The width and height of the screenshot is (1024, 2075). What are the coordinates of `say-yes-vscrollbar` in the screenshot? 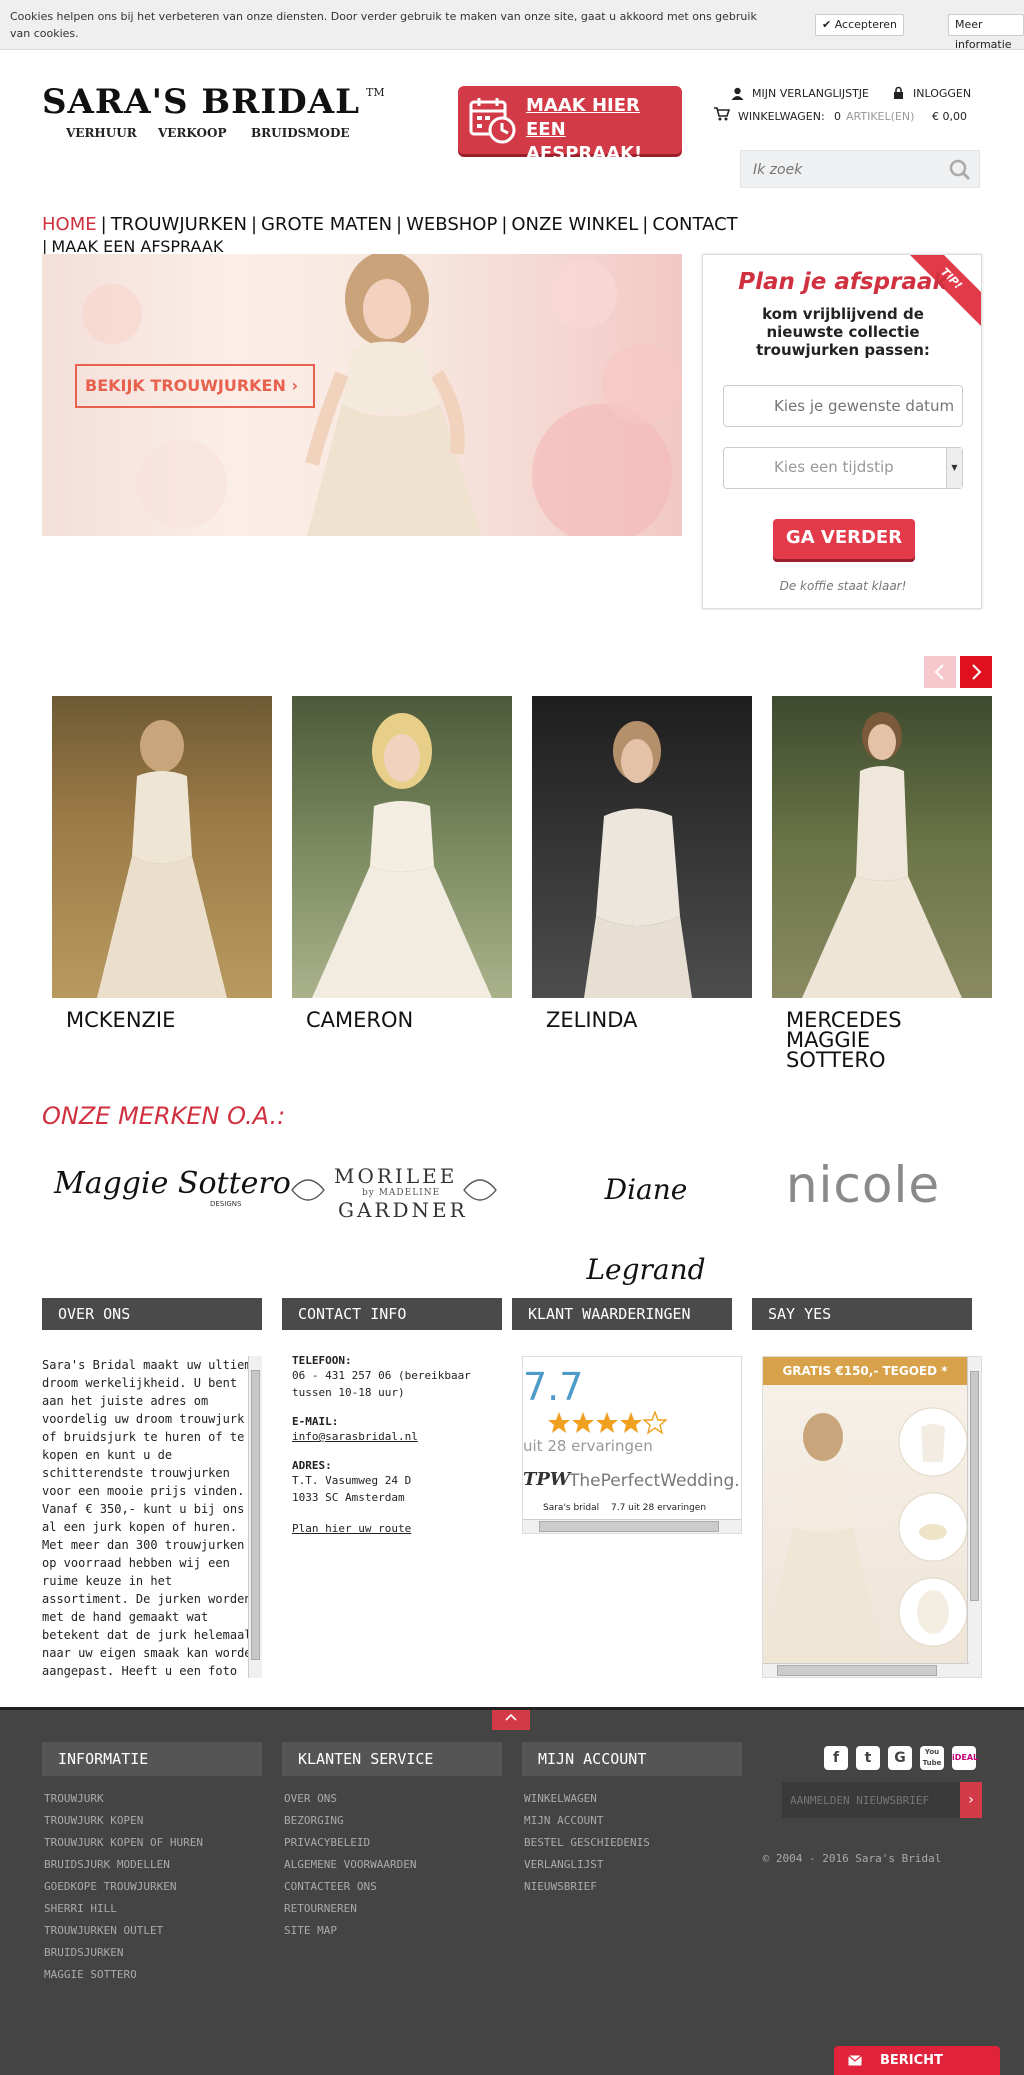 It's located at (974, 1517).